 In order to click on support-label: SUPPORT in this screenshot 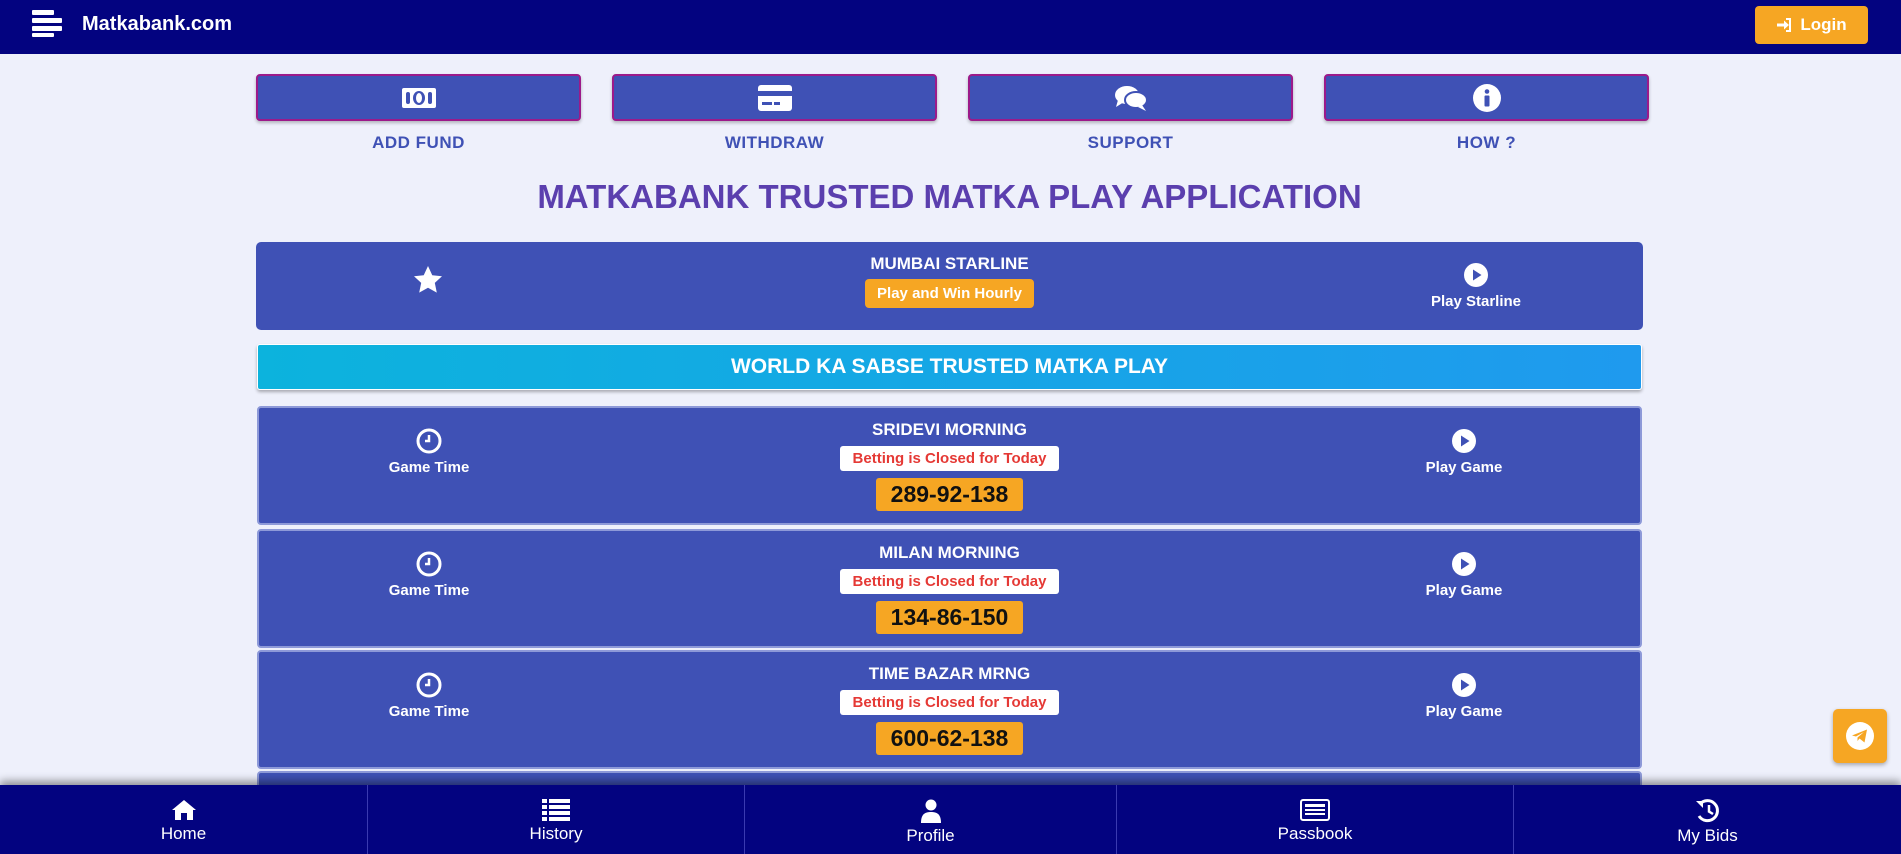, I will do `click(1130, 142)`.